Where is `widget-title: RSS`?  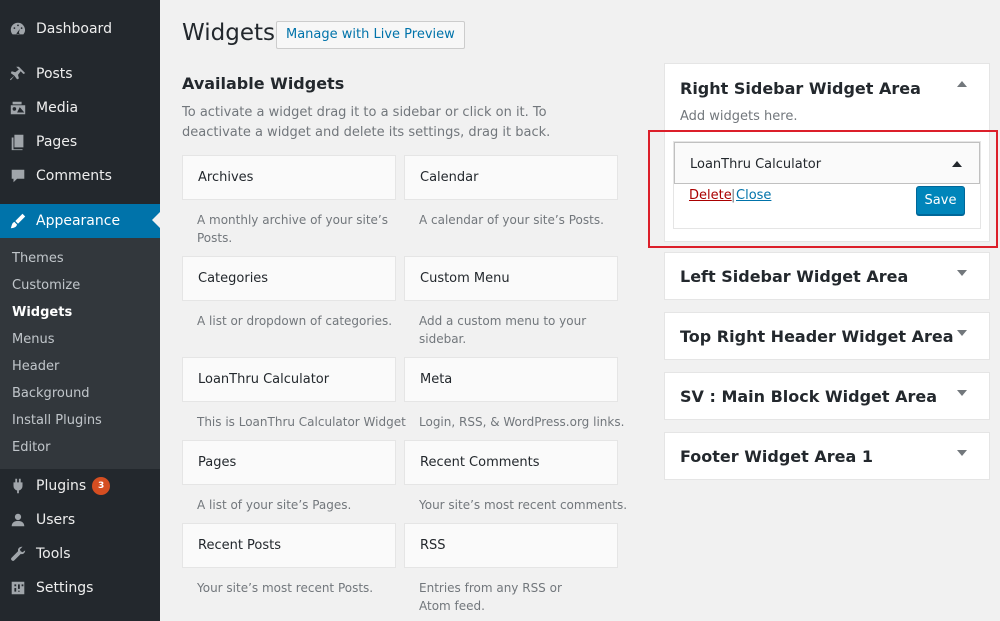
widget-title: RSS is located at coordinates (433, 545).